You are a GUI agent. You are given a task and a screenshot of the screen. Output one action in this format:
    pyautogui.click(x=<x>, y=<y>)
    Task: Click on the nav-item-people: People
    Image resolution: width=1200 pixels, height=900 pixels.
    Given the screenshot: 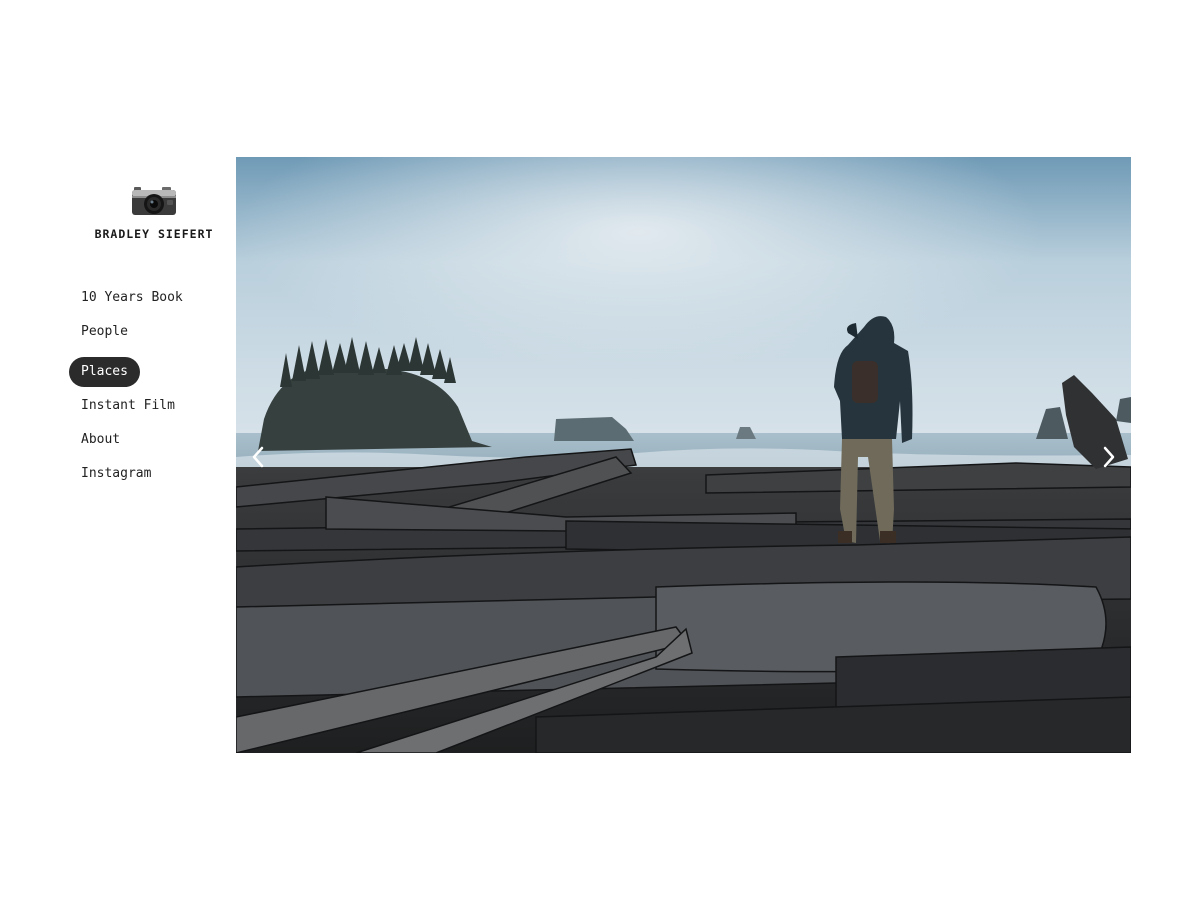 What is the action you would take?
    pyautogui.click(x=104, y=332)
    